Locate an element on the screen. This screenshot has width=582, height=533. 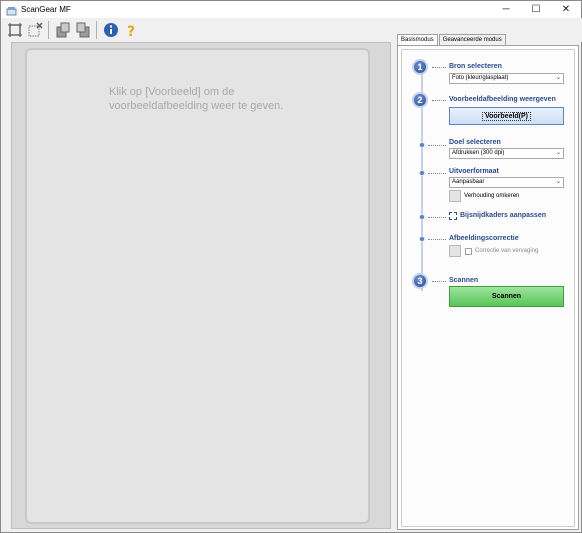
swap-ratio-label: Verhouding omkeren is located at coordinates (492, 196).